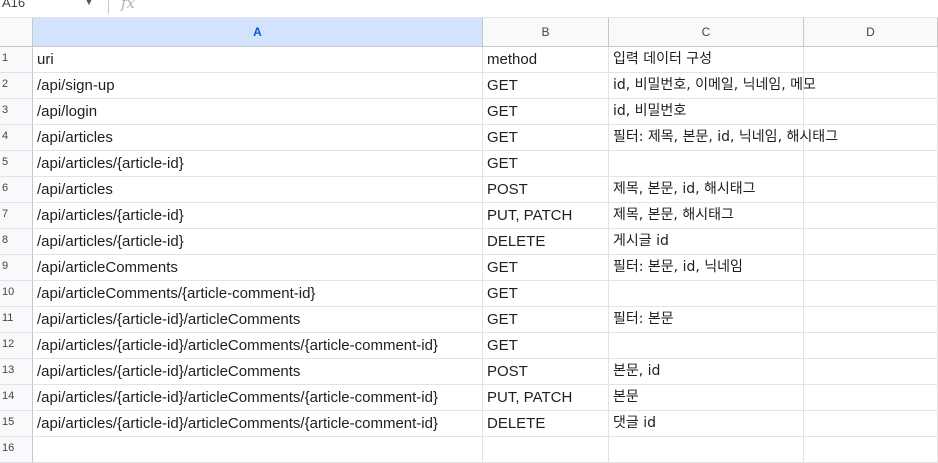 This screenshot has width=938, height=463. Describe the element at coordinates (16, 320) in the screenshot. I see `row-header-11: 11` at that location.